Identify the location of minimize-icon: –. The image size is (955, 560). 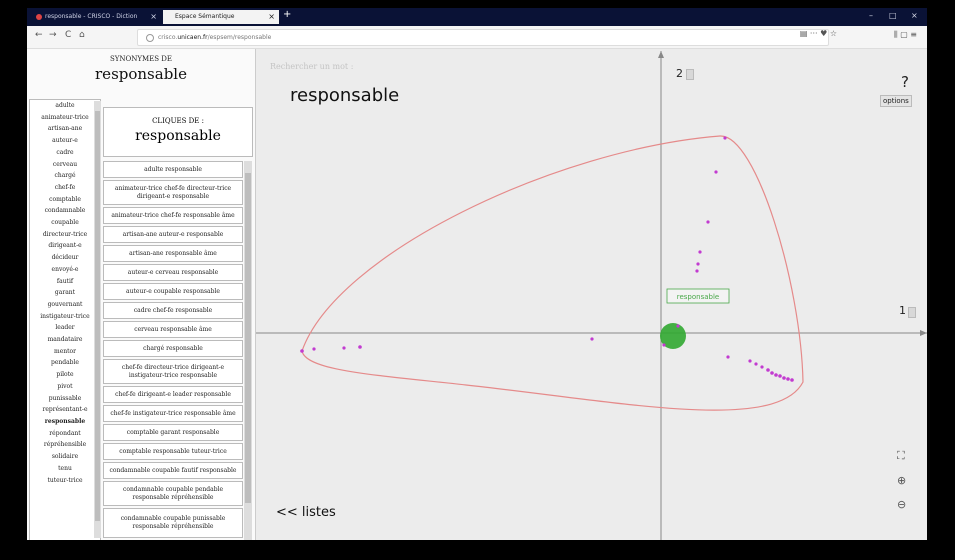
(871, 15).